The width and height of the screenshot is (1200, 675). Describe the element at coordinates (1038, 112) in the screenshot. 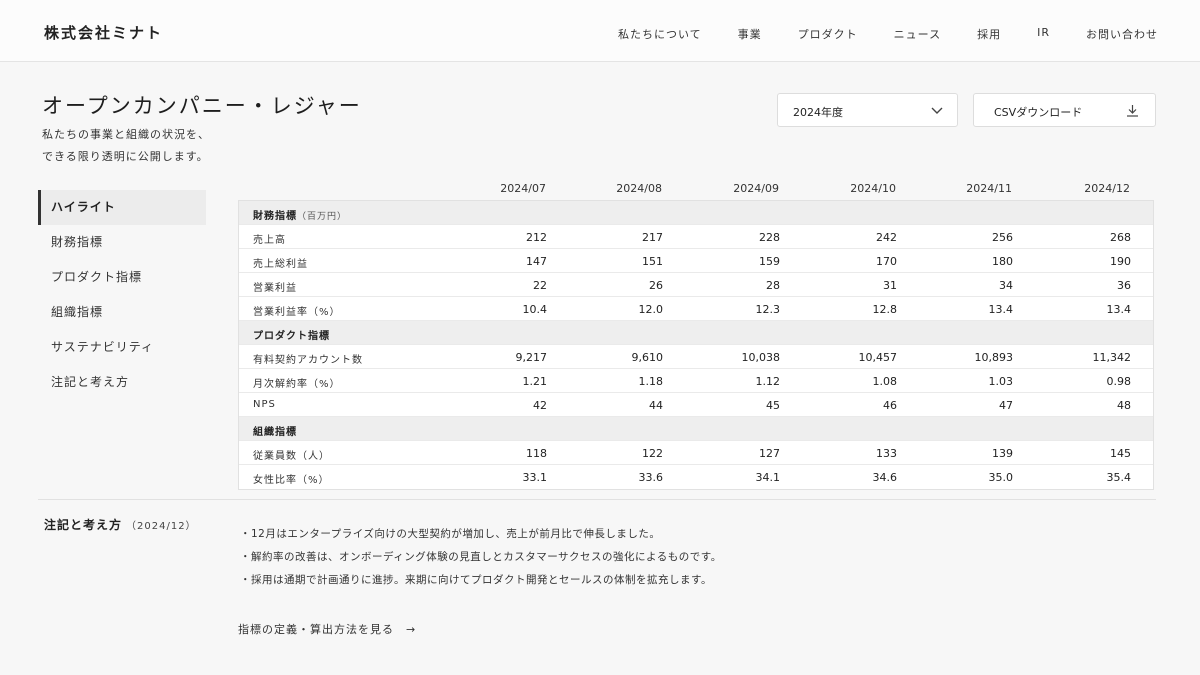

I see `csv-download-label: CSVダウンロード` at that location.